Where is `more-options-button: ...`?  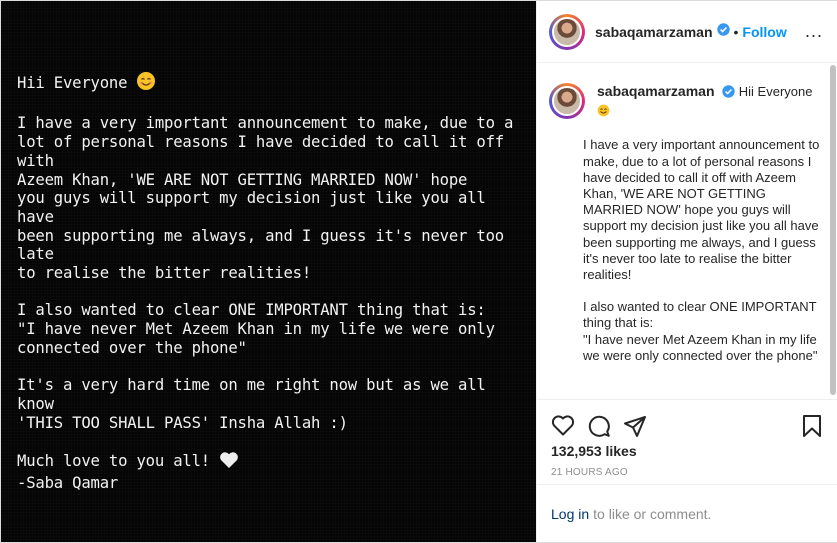
more-options-button: ... is located at coordinates (814, 31).